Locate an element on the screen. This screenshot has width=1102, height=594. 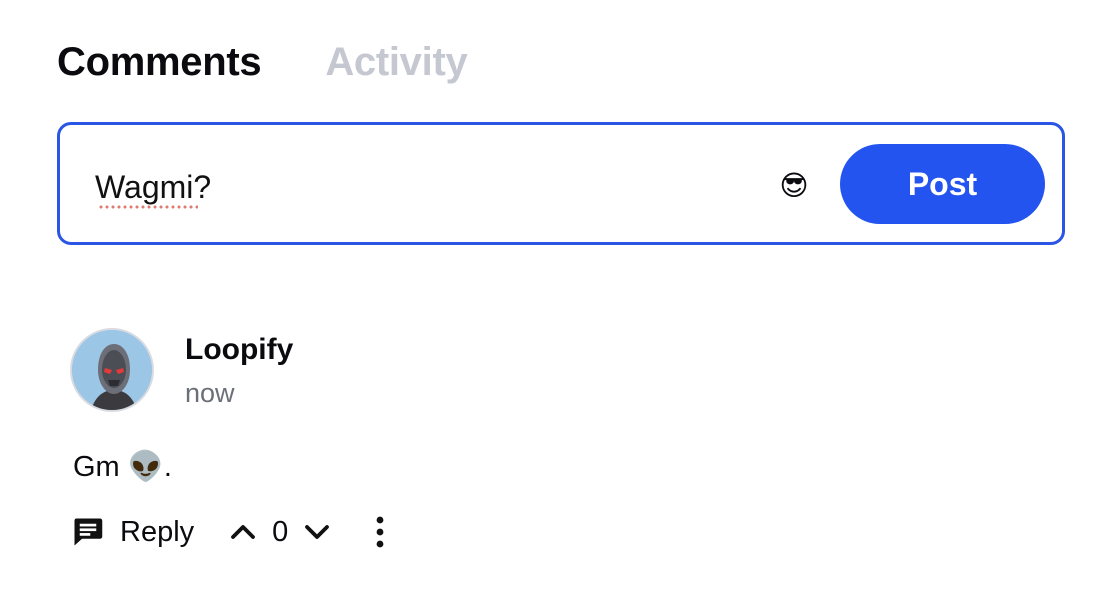
comment-bubble-icon is located at coordinates (88, 532).